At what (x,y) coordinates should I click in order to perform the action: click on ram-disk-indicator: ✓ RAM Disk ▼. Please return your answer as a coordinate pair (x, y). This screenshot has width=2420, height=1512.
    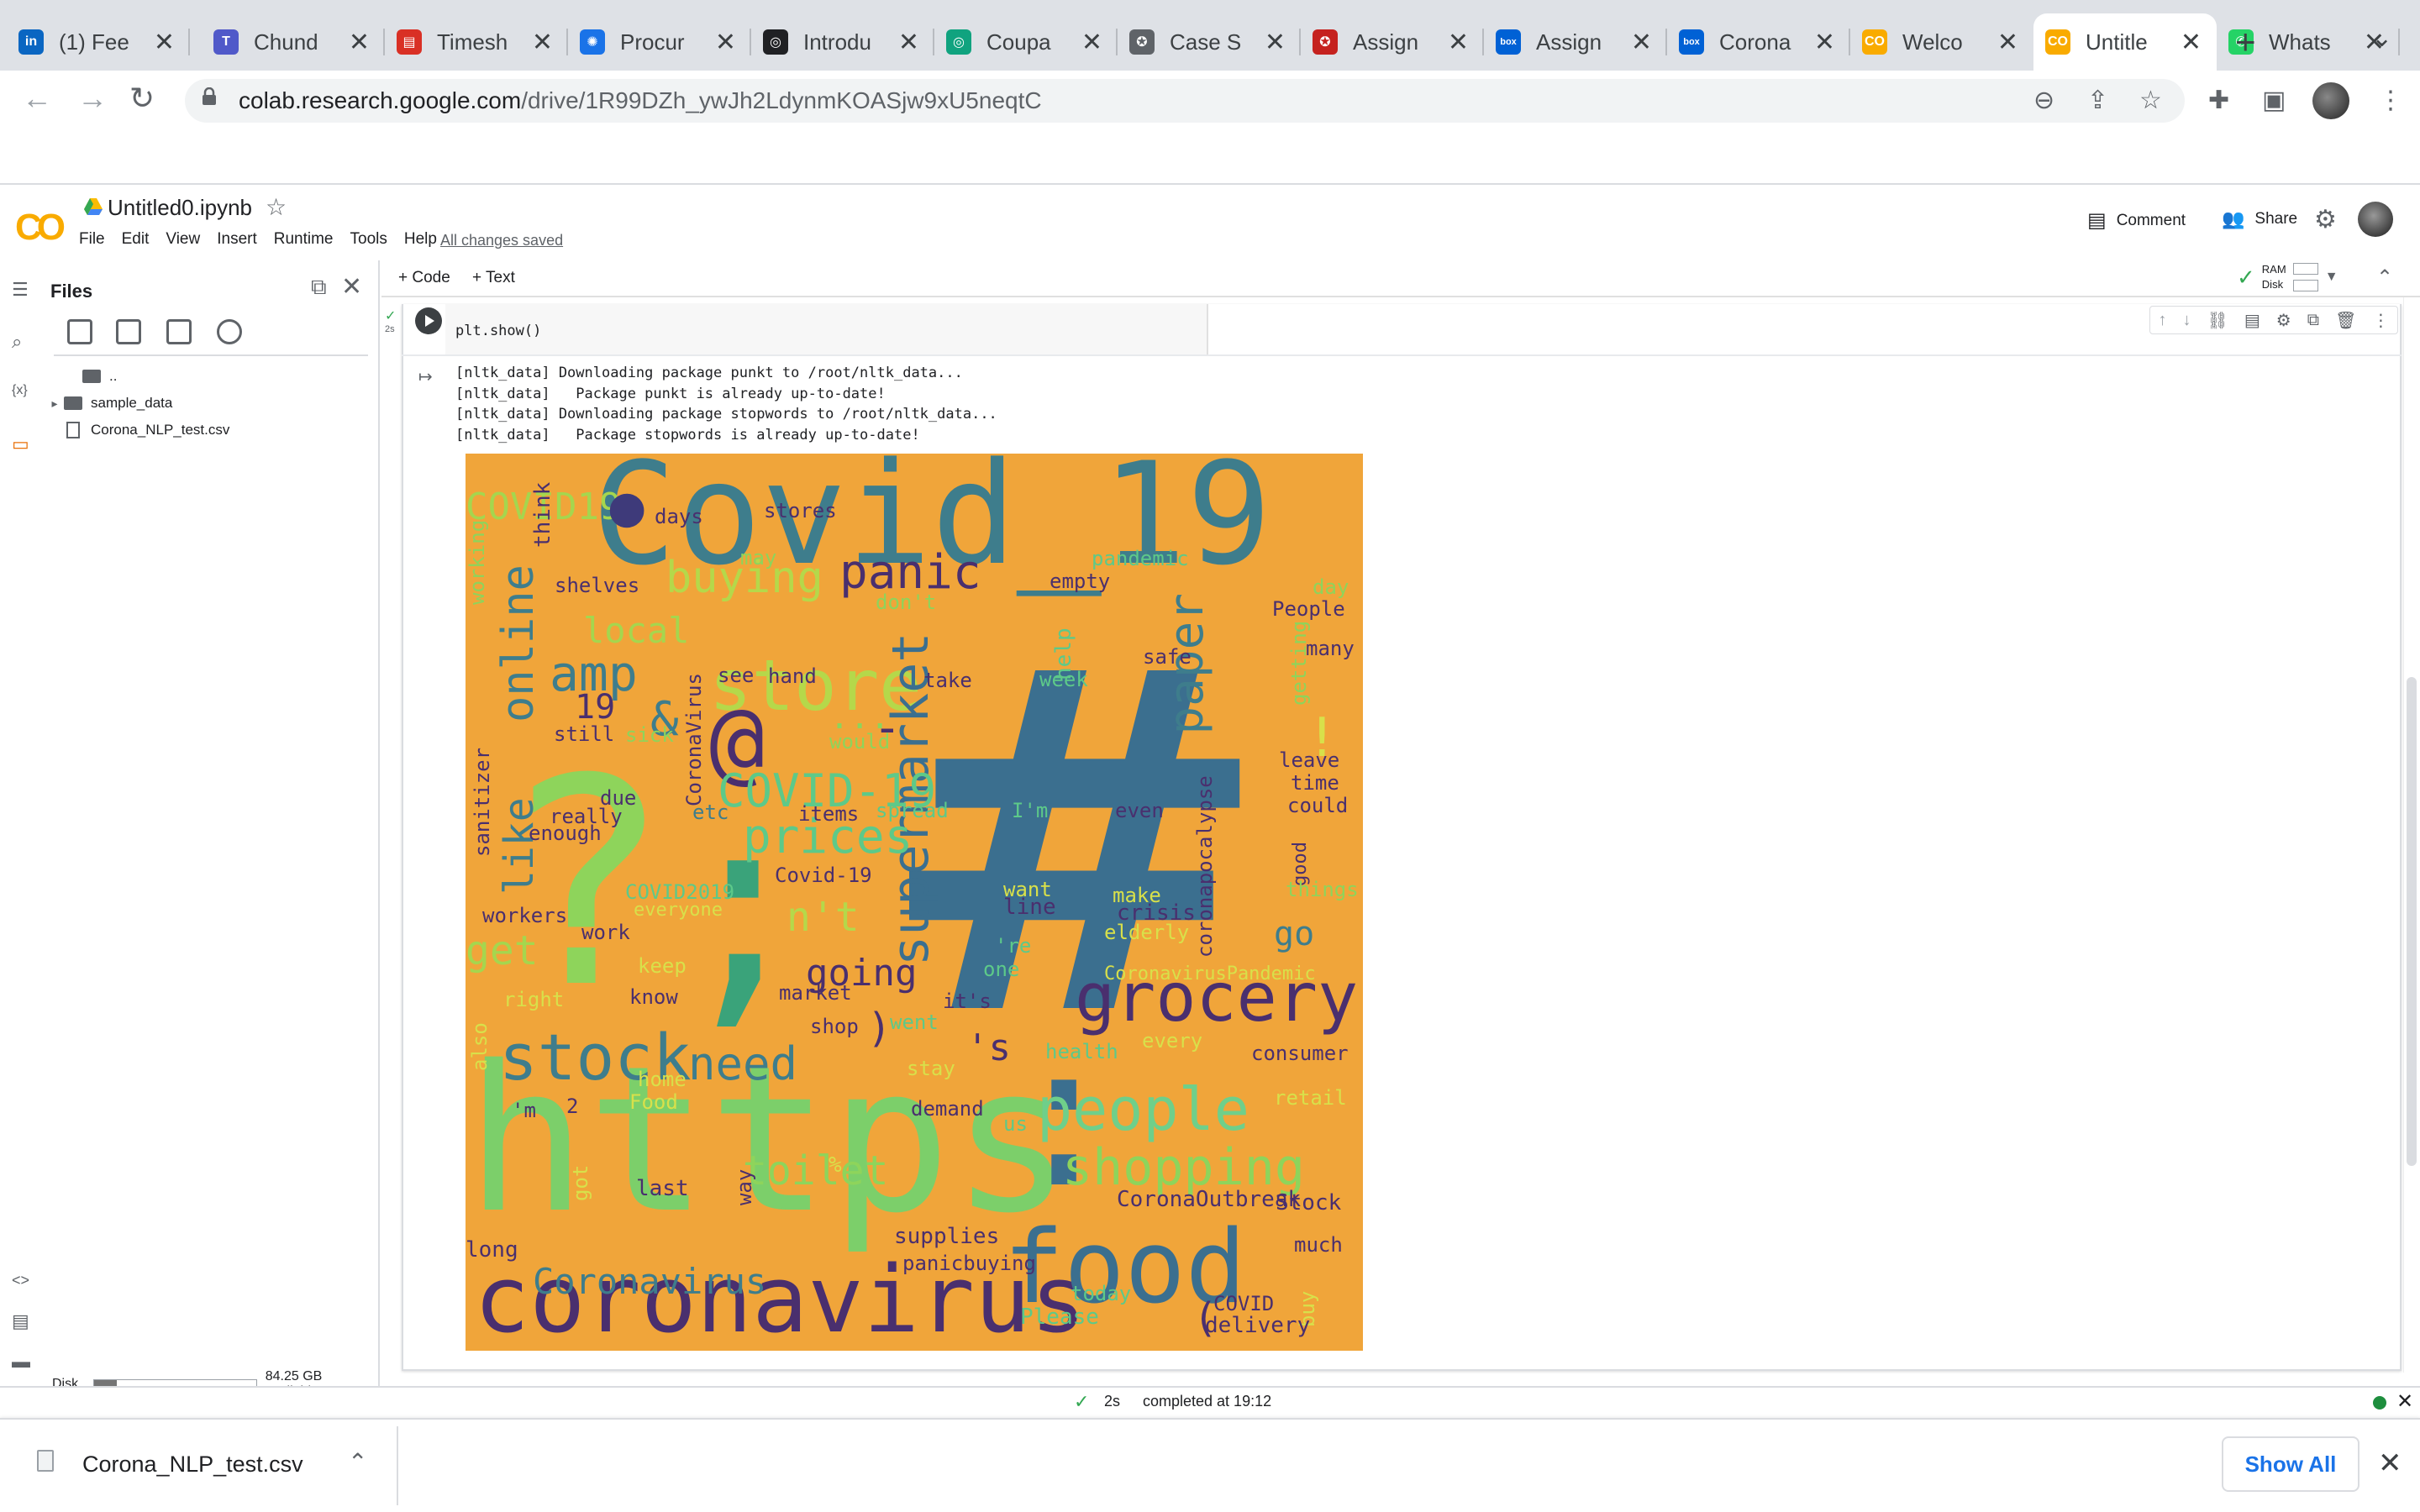
    Looking at the image, I should click on (2287, 277).